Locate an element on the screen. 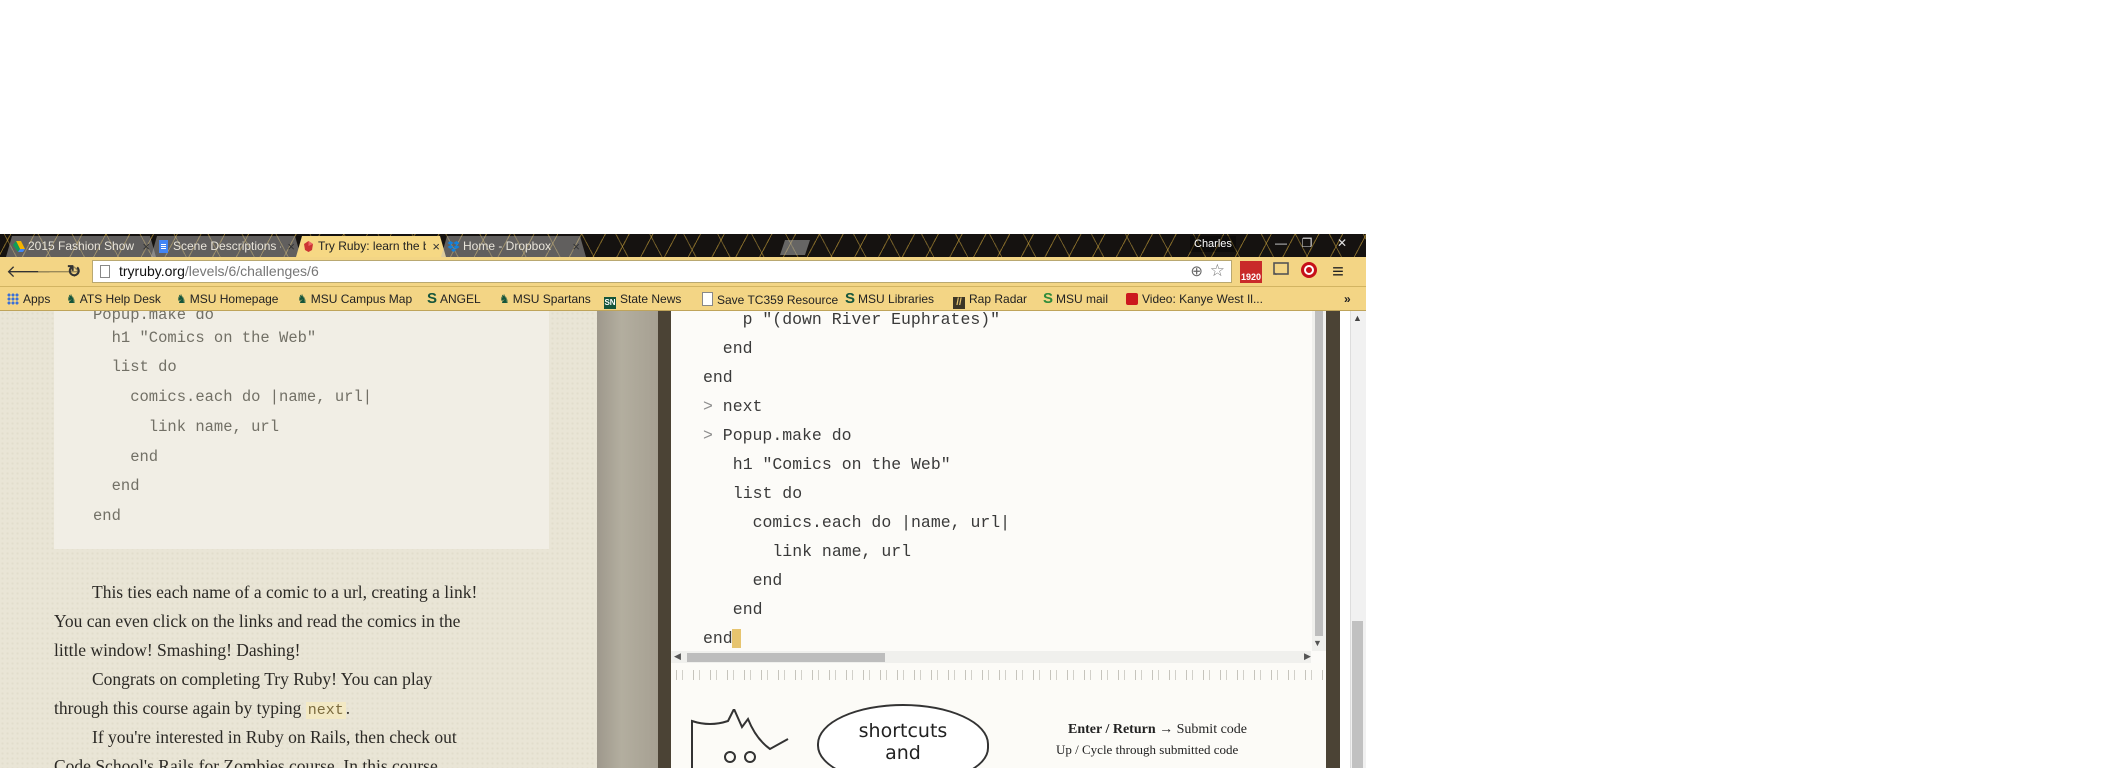 Image resolution: width=2104 pixels, height=768 pixels. lesson-text-part: . is located at coordinates (348, 708).